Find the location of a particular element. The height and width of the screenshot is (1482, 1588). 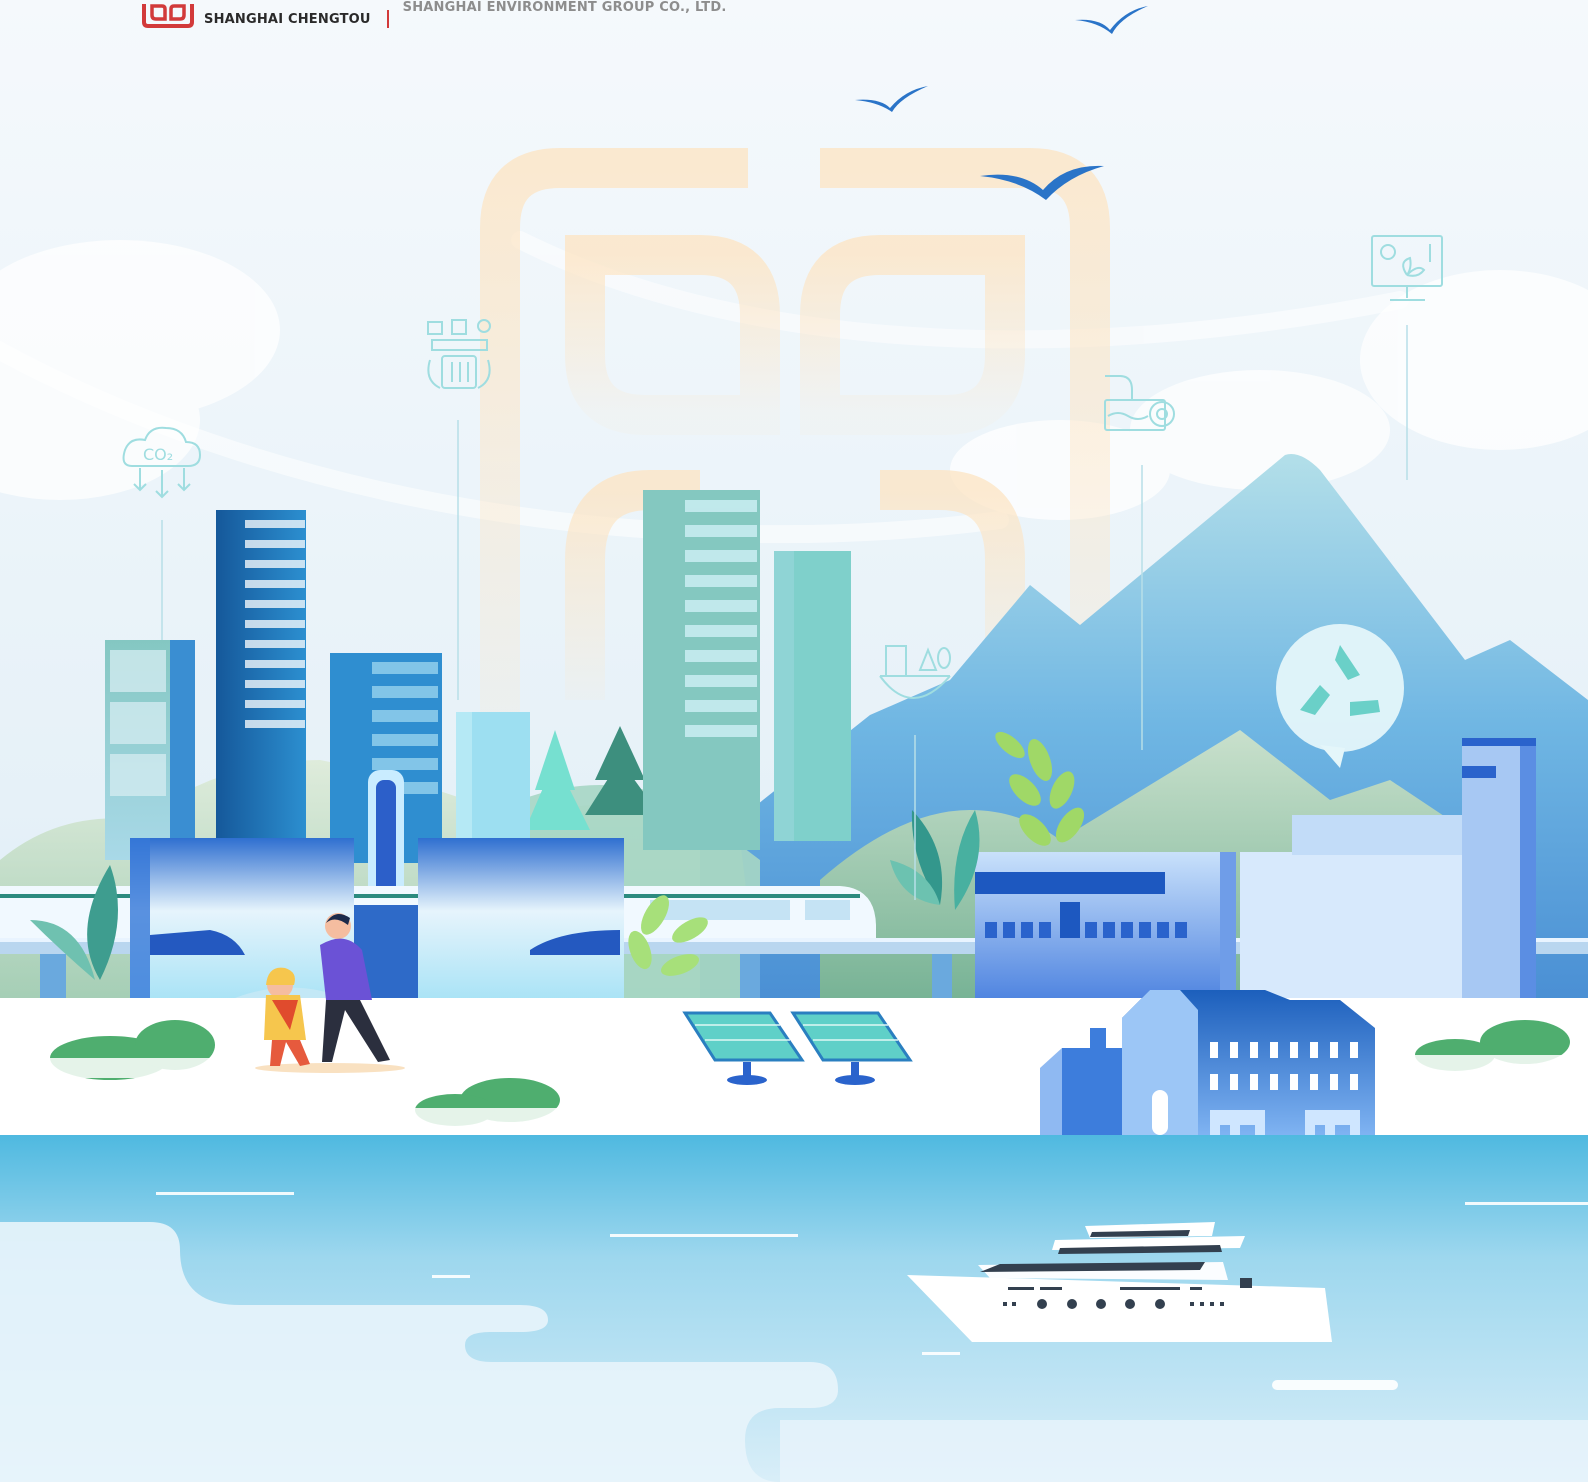

svg-text: CO₂ is located at coordinates (158, 454).